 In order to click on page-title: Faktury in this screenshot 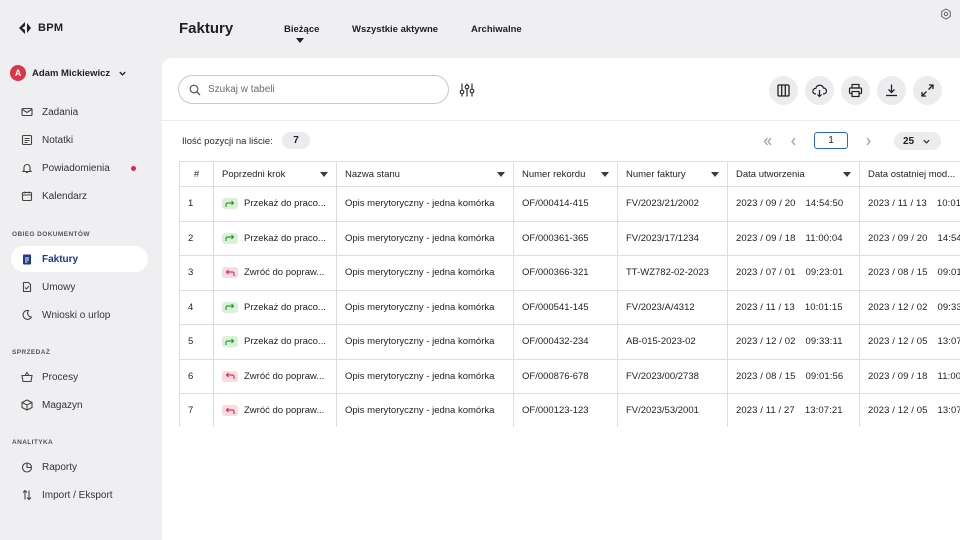, I will do `click(206, 28)`.